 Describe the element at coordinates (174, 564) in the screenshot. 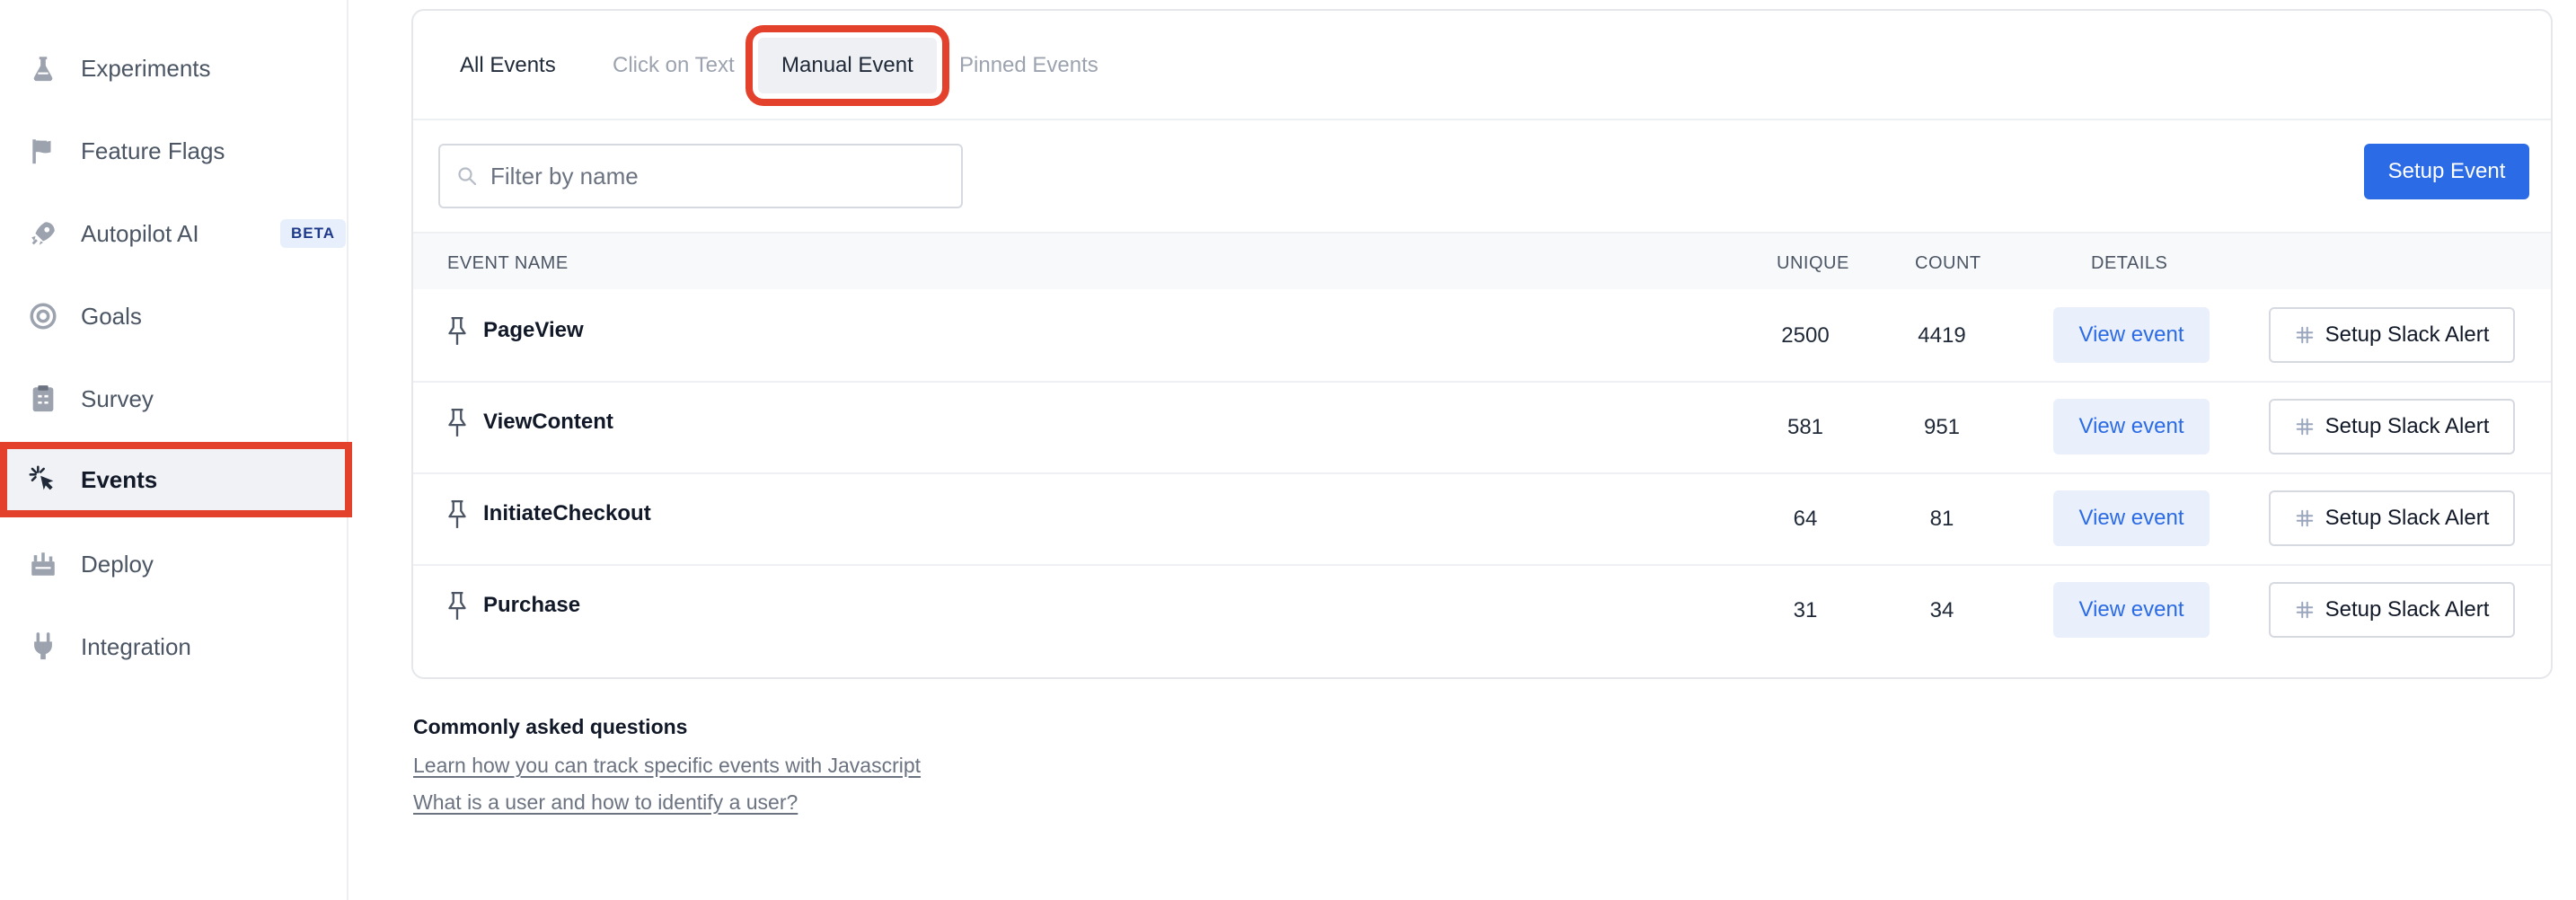

I see `sidebar-item-deploy: Deploy` at that location.